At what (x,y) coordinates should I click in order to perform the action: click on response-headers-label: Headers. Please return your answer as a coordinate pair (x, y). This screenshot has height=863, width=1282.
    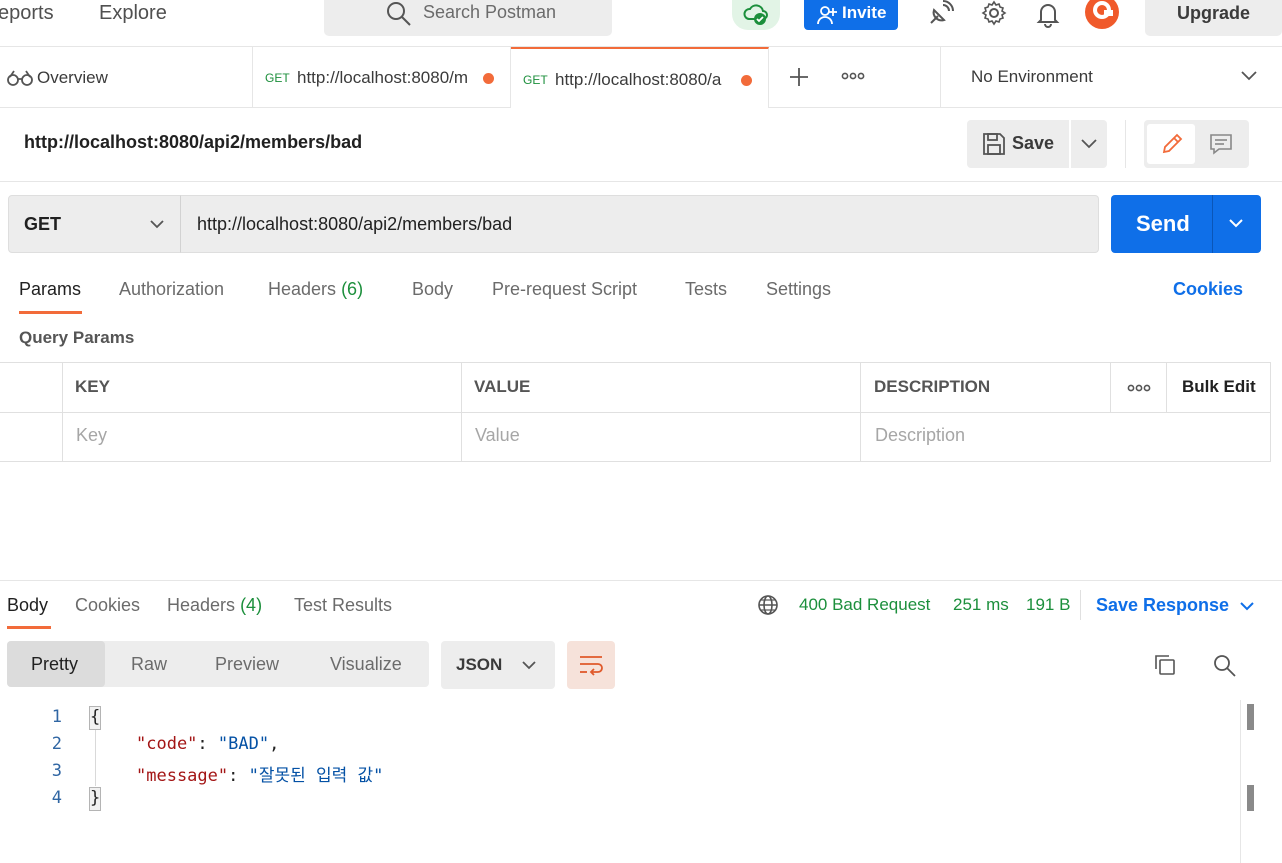
    Looking at the image, I should click on (201, 605).